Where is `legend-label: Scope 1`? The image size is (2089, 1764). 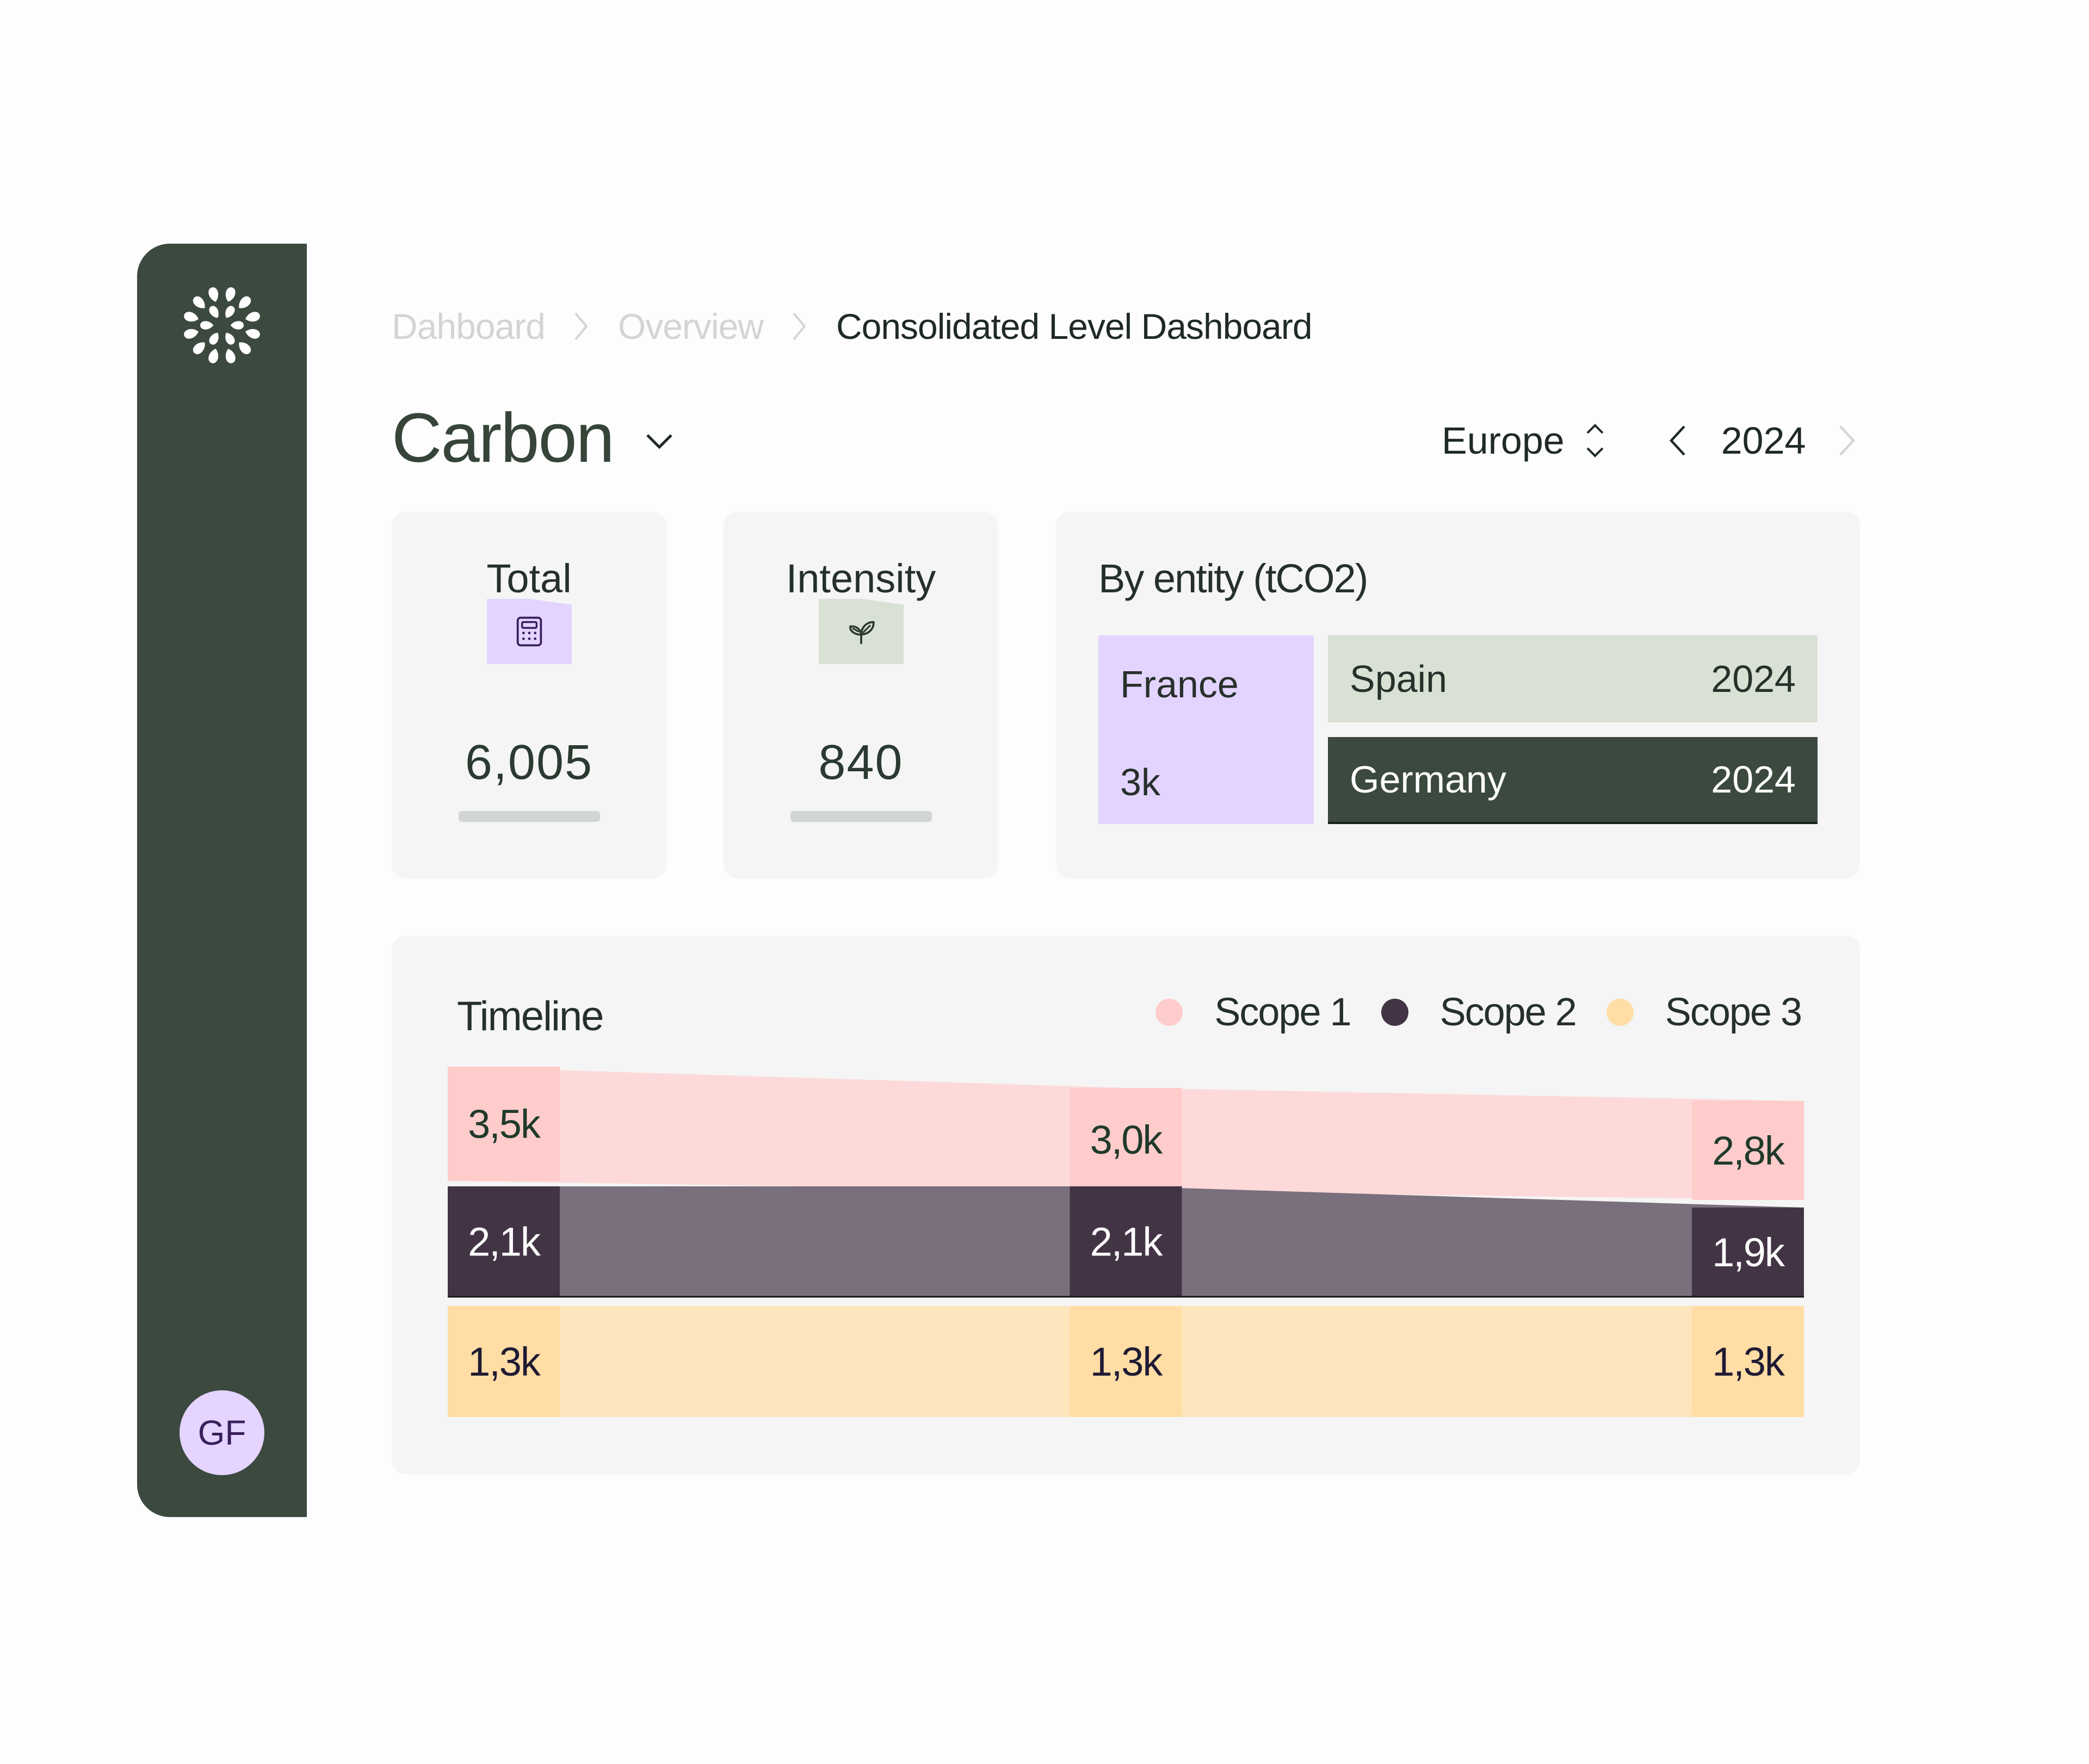 legend-label: Scope 1 is located at coordinates (1283, 1013).